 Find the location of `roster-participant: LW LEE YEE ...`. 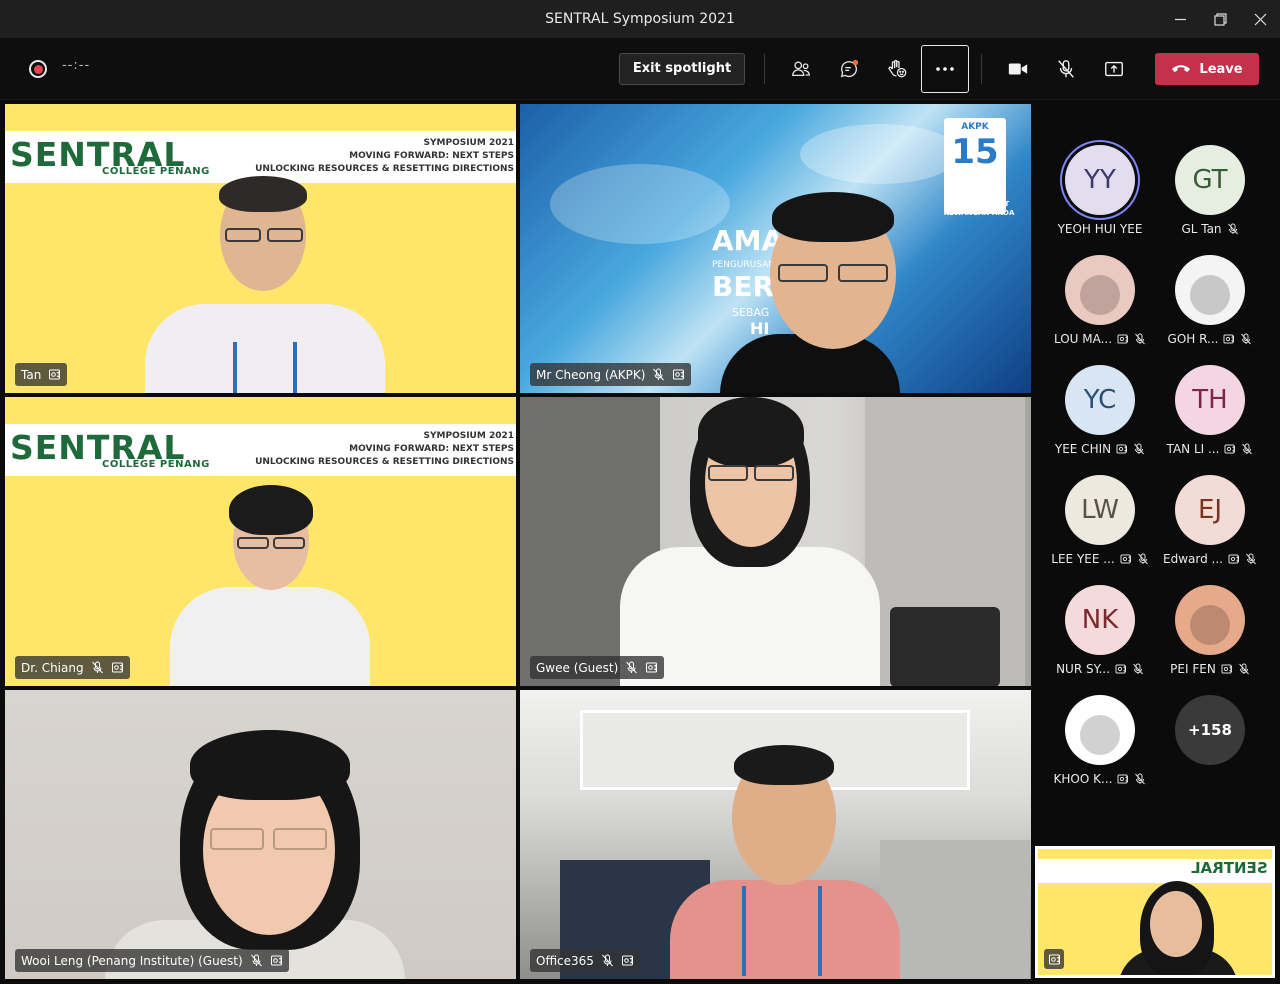

roster-participant: LW LEE YEE ... is located at coordinates (1091, 530).